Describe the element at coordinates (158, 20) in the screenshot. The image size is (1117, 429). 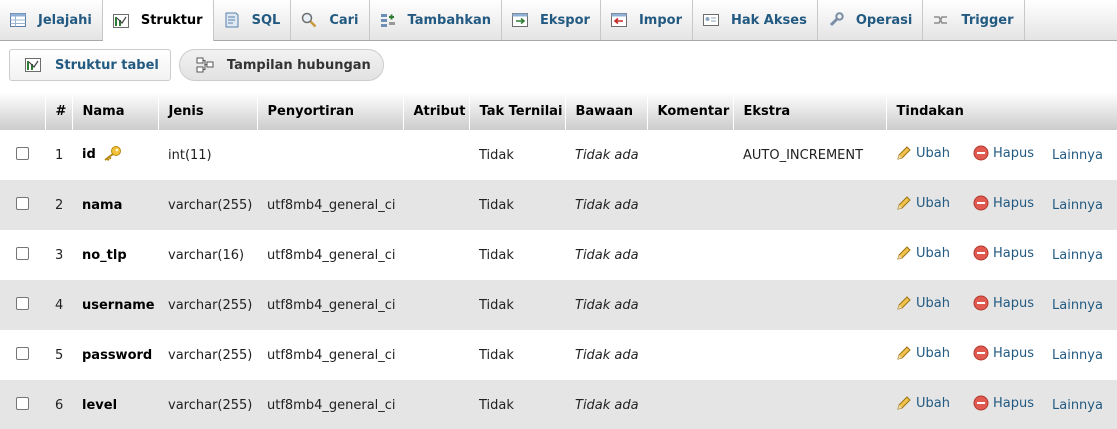
I see `tab-structure: Struktur` at that location.